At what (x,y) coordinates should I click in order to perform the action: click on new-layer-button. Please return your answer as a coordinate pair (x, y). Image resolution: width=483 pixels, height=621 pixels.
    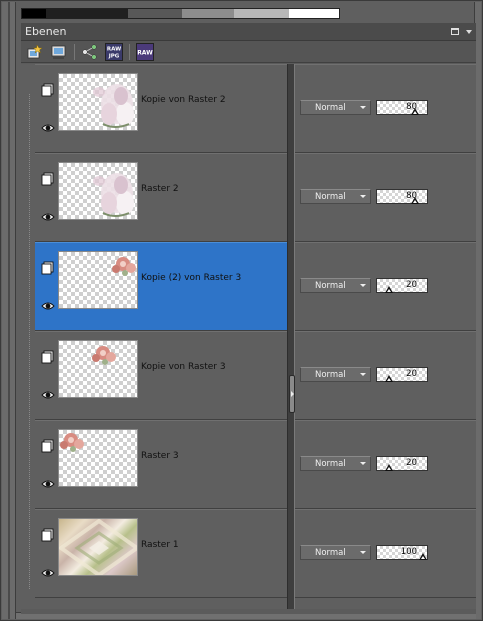
    Looking at the image, I should click on (35, 52).